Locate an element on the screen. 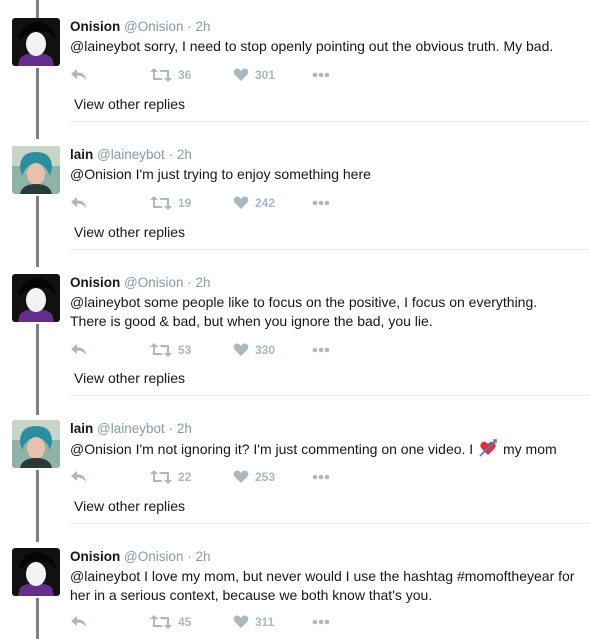 The image size is (590, 639). retweet-count: 19 is located at coordinates (185, 203).